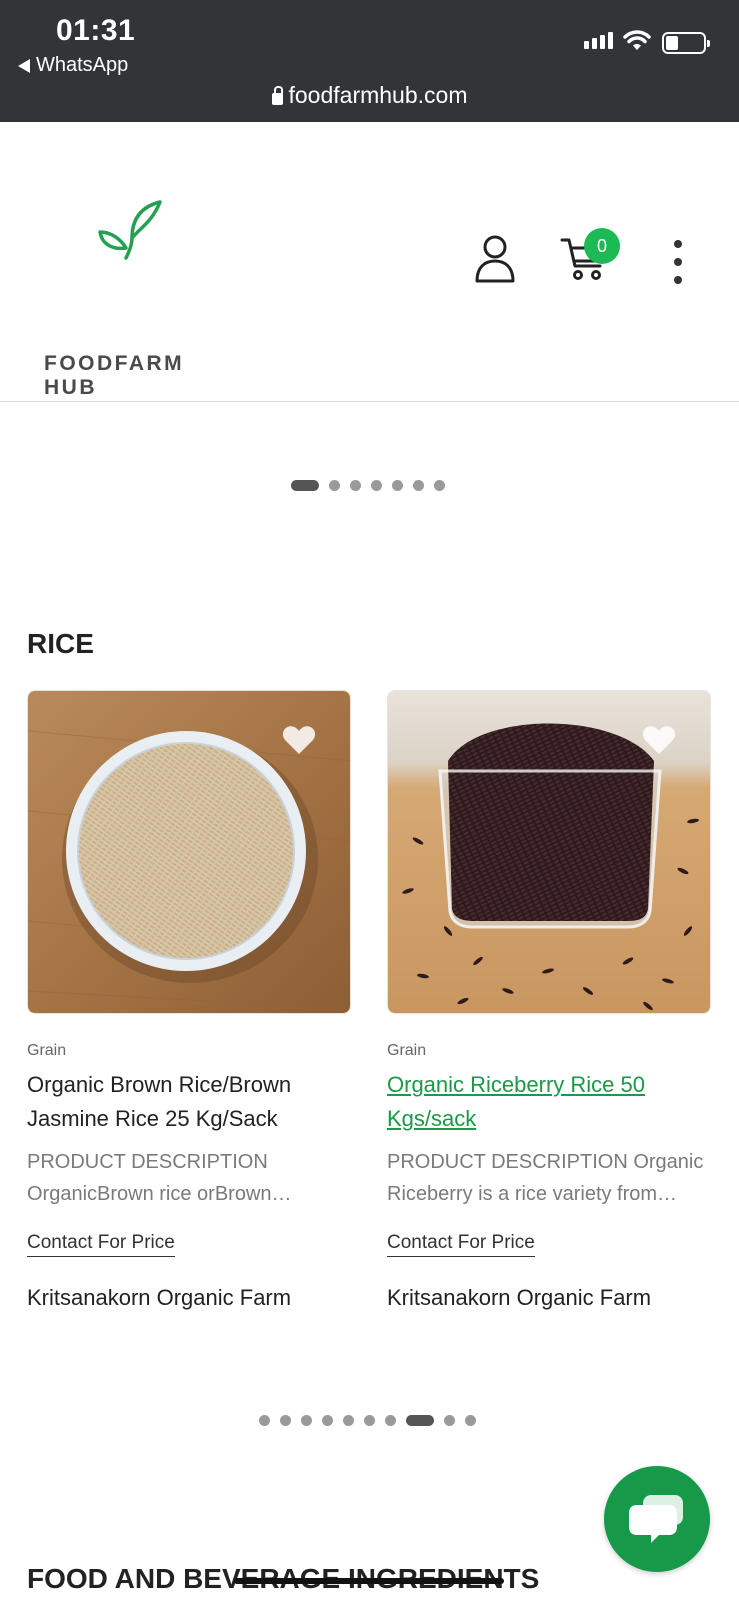 This screenshot has width=739, height=1600. What do you see at coordinates (495, 259) in the screenshot?
I see `account-icon` at bounding box center [495, 259].